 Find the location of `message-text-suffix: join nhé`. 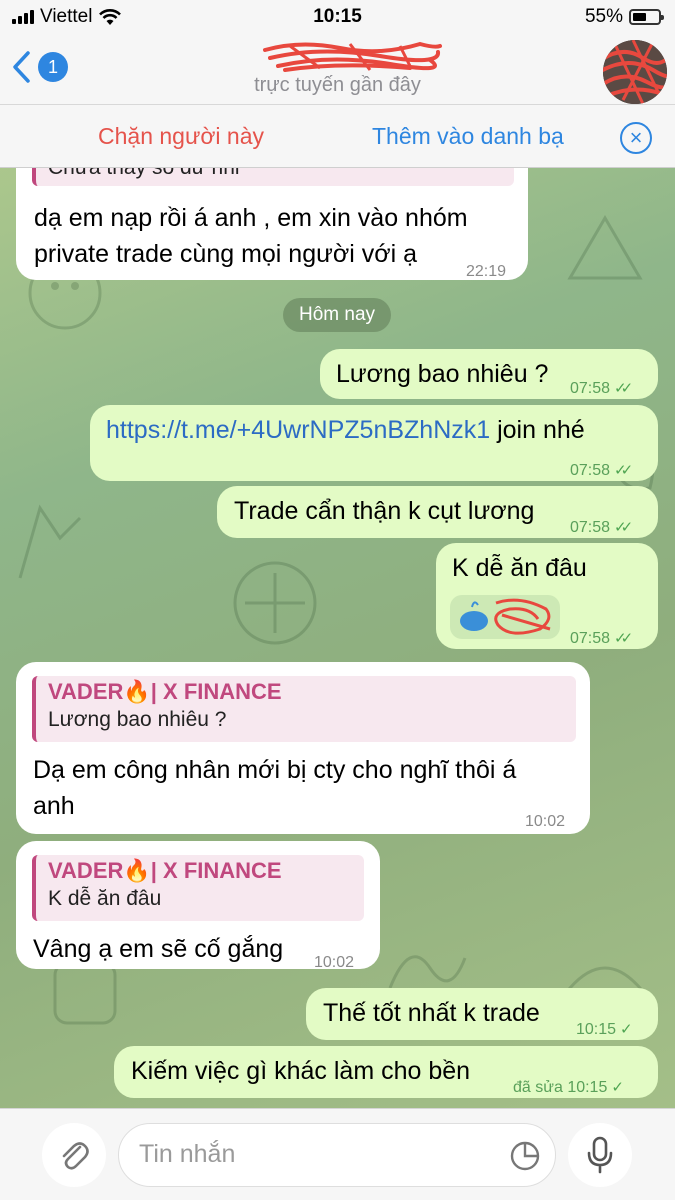

message-text-suffix: join nhé is located at coordinates (537, 430).